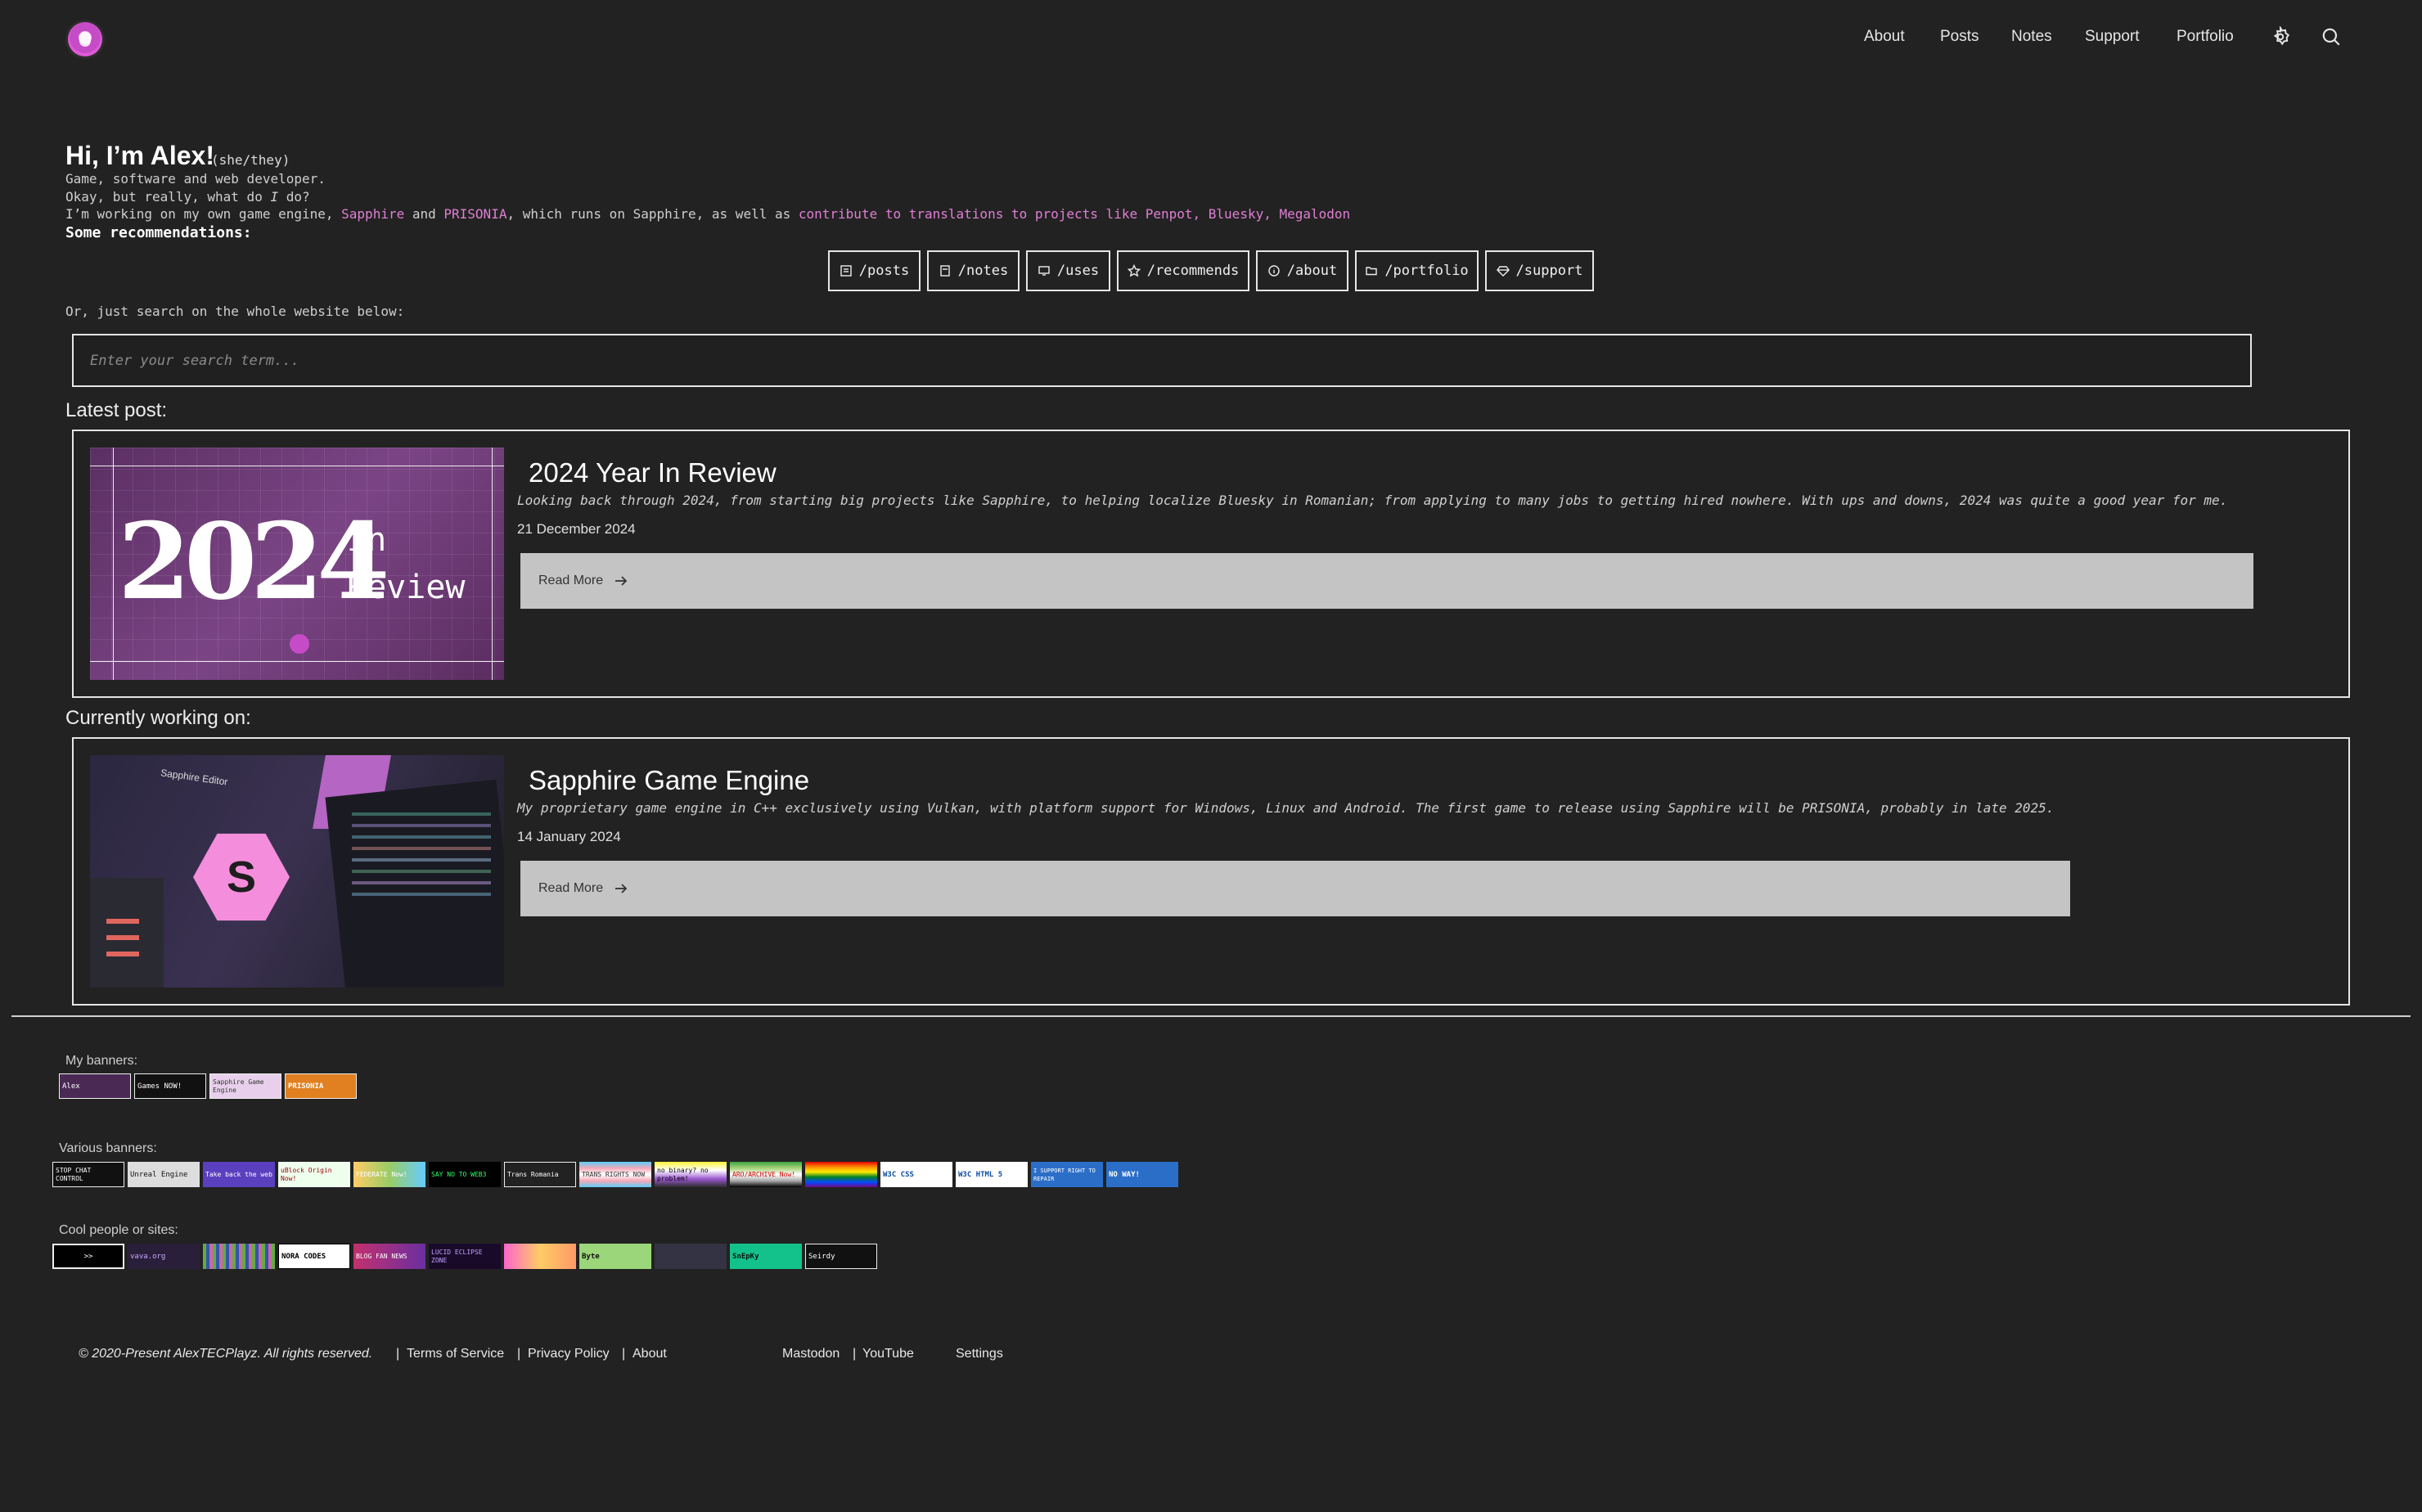 The image size is (2422, 1512). What do you see at coordinates (1142, 1175) in the screenshot?
I see `banner-no-way: NO WAY!` at bounding box center [1142, 1175].